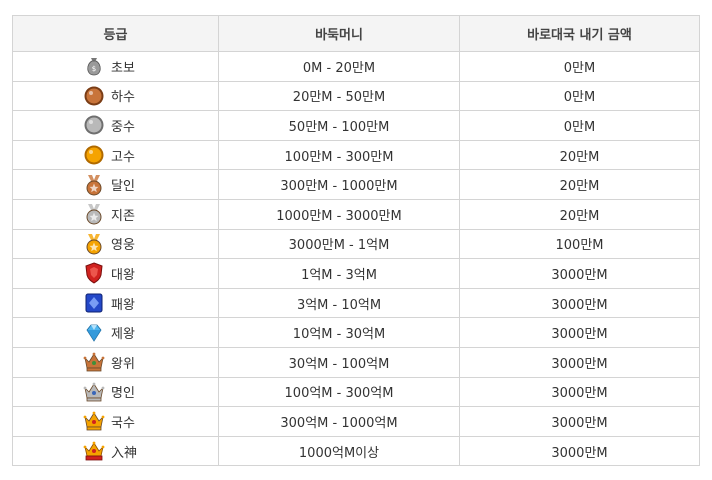 This screenshot has height=480, width=712. Describe the element at coordinates (123, 68) in the screenshot. I see `grade-name: 초보` at that location.